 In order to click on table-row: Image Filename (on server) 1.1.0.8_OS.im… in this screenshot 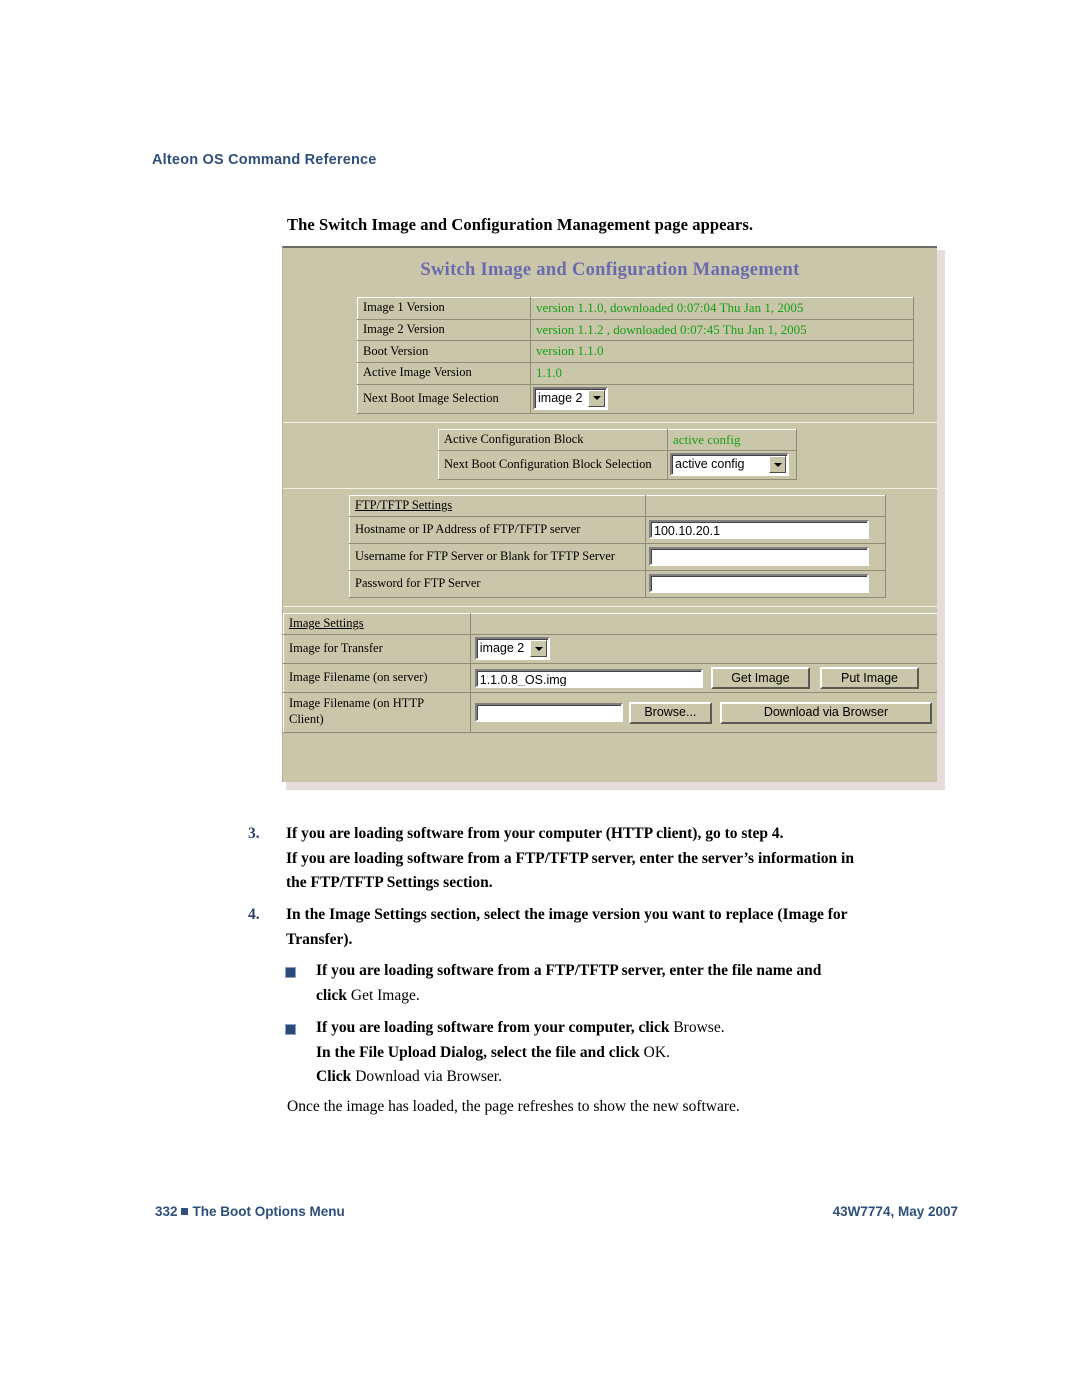, I will do `click(610, 678)`.